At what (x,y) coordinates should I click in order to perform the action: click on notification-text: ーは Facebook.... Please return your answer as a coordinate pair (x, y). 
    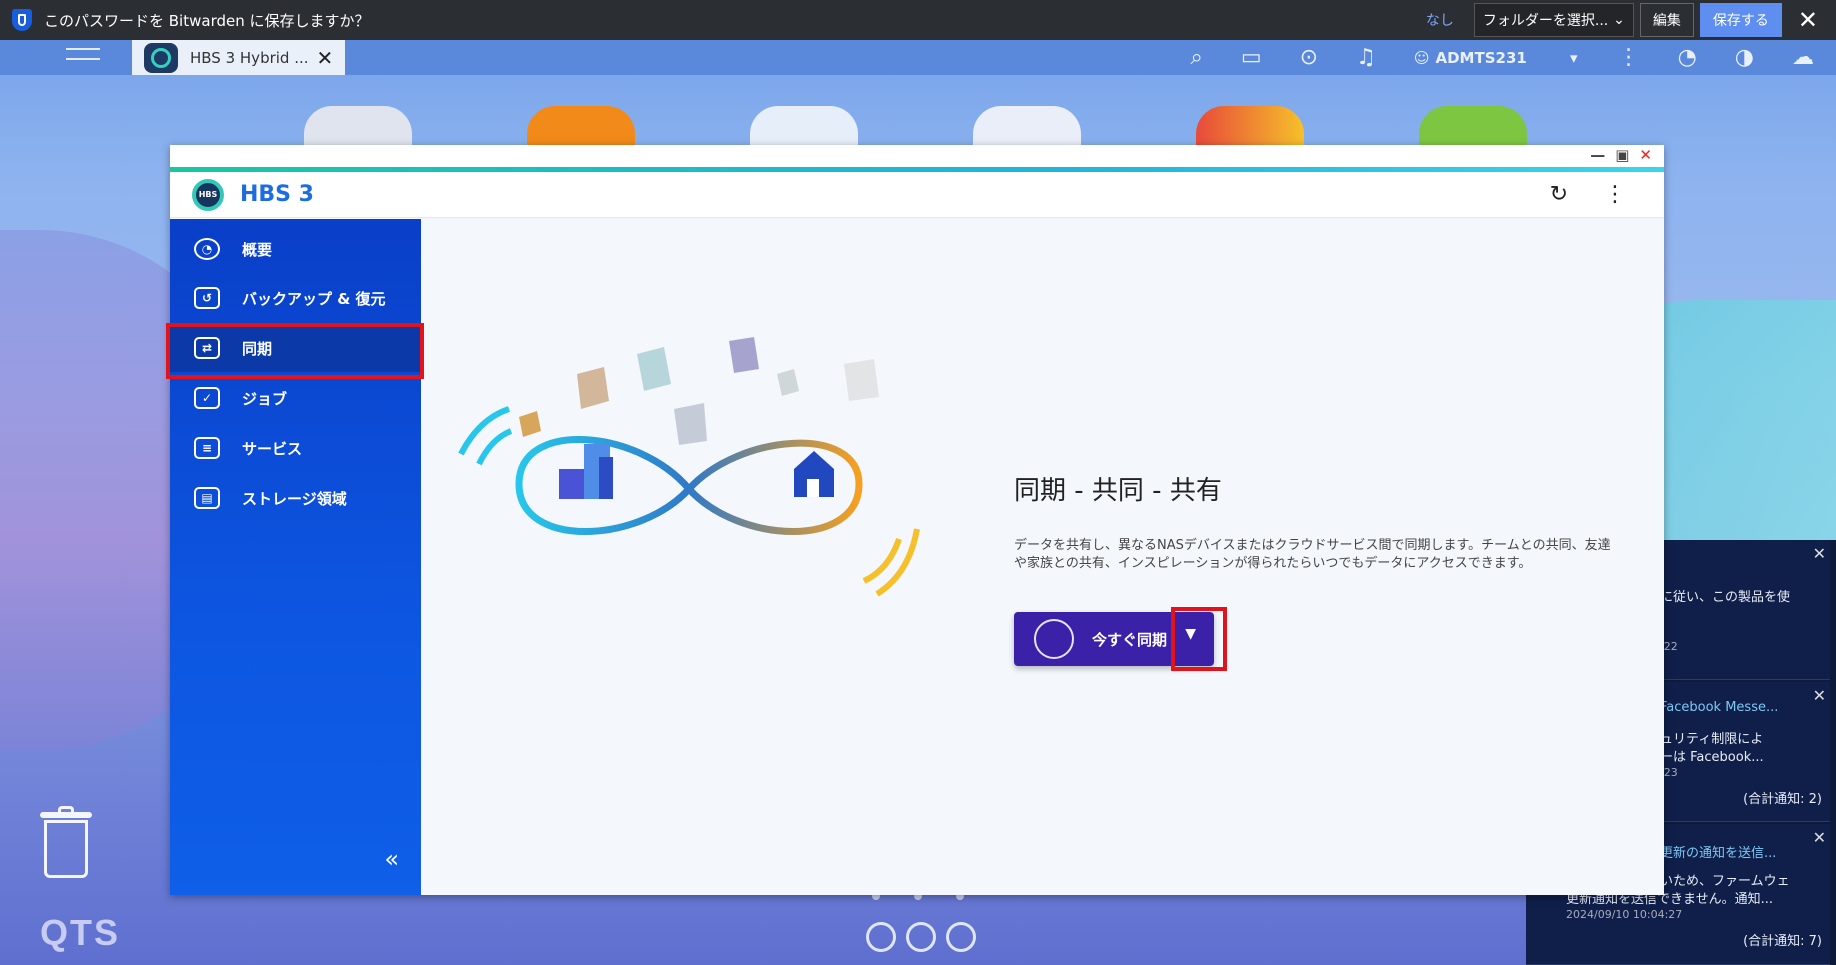
    Looking at the image, I should click on (1712, 757).